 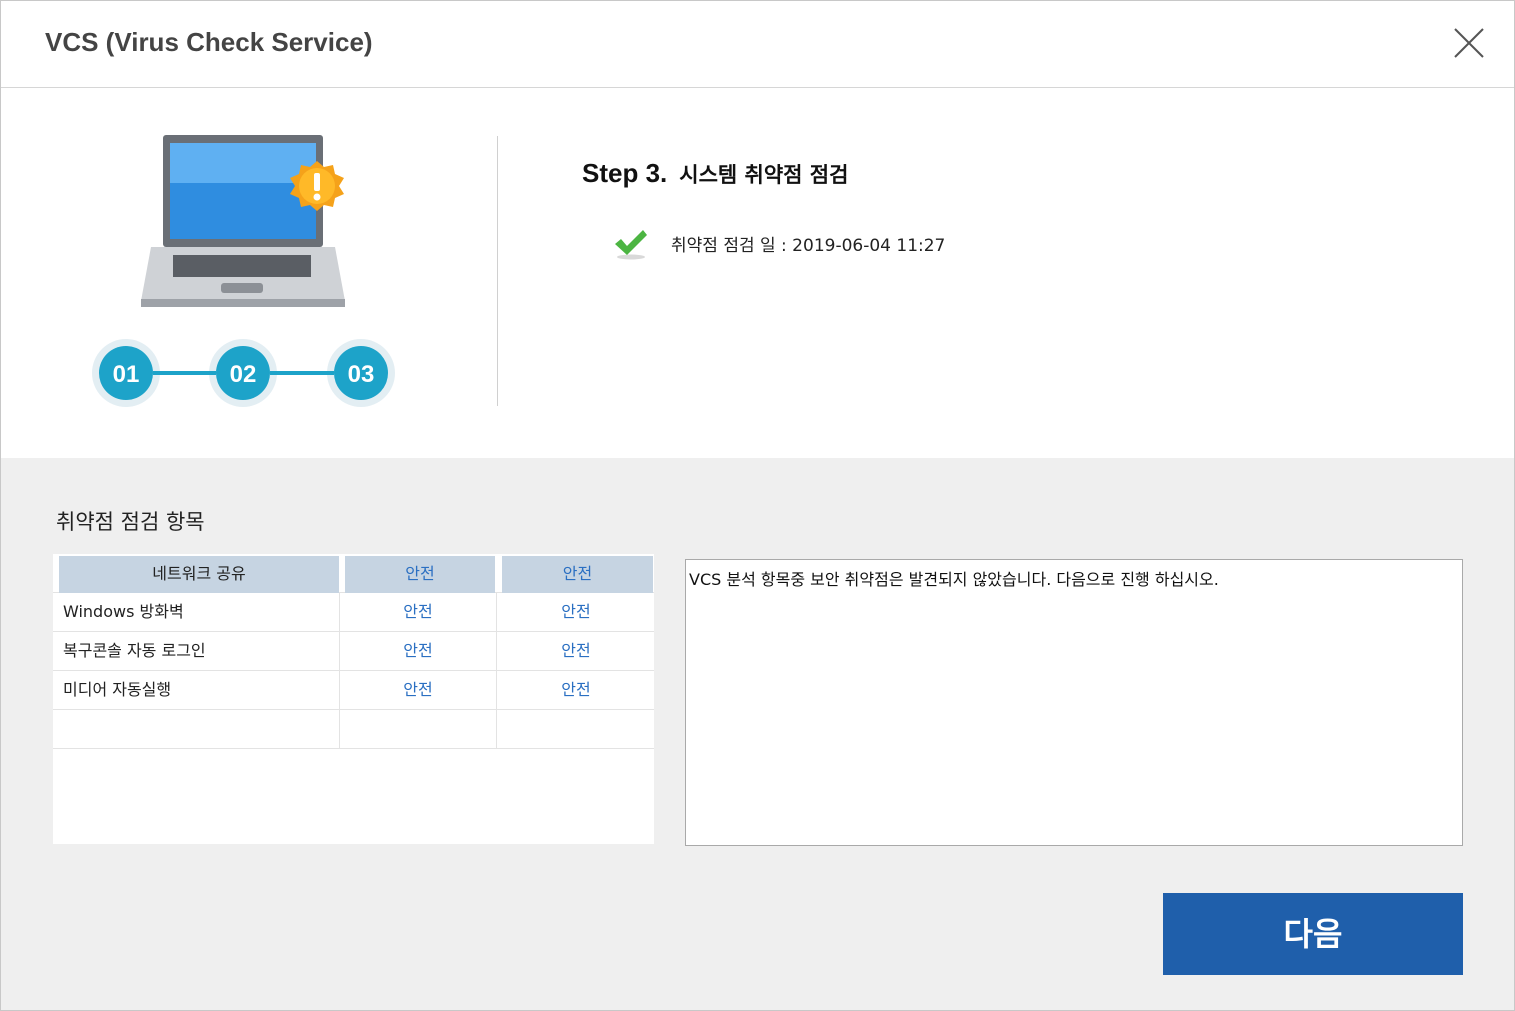 What do you see at coordinates (808, 246) in the screenshot?
I see `check-date: 취약점 점검 일 : 2019-06-04 11:27` at bounding box center [808, 246].